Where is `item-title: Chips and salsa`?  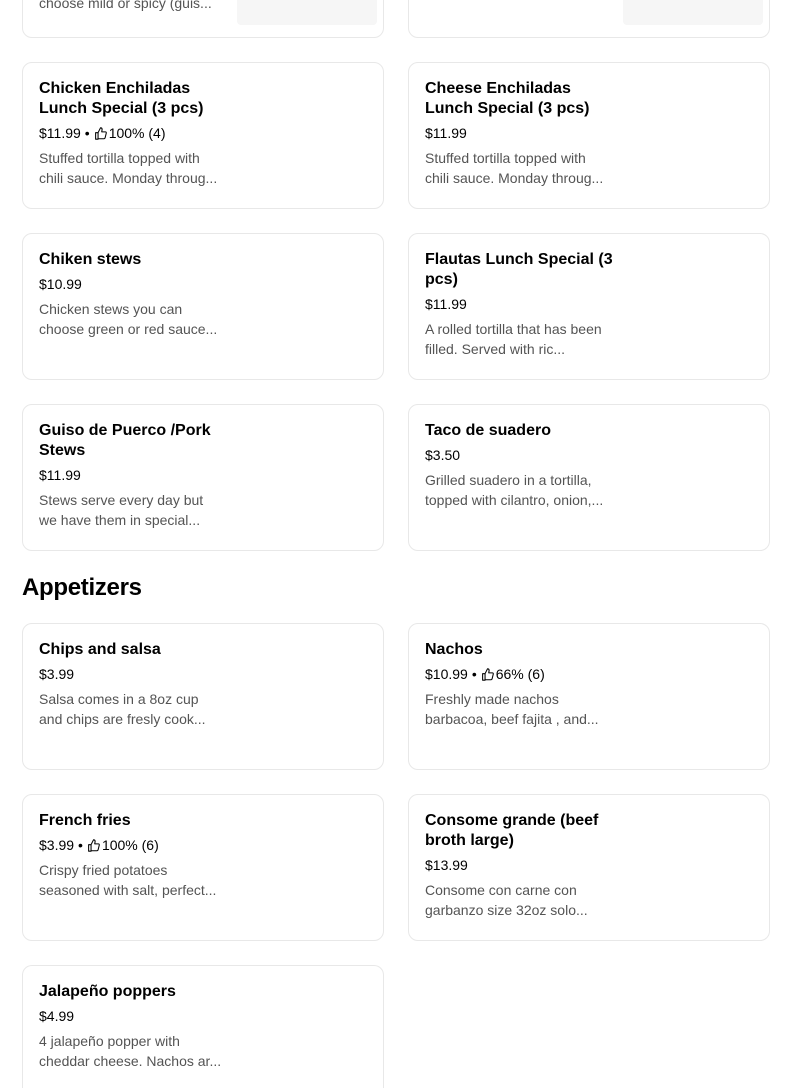
item-title: Chips and salsa is located at coordinates (100, 649).